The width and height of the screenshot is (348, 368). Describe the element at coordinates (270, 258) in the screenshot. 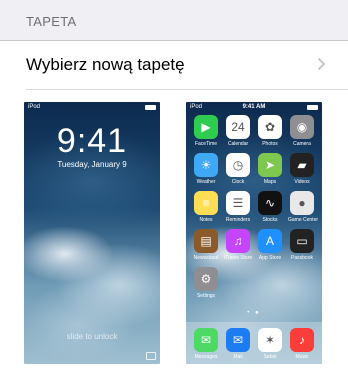

I see `app-label: App Store` at that location.